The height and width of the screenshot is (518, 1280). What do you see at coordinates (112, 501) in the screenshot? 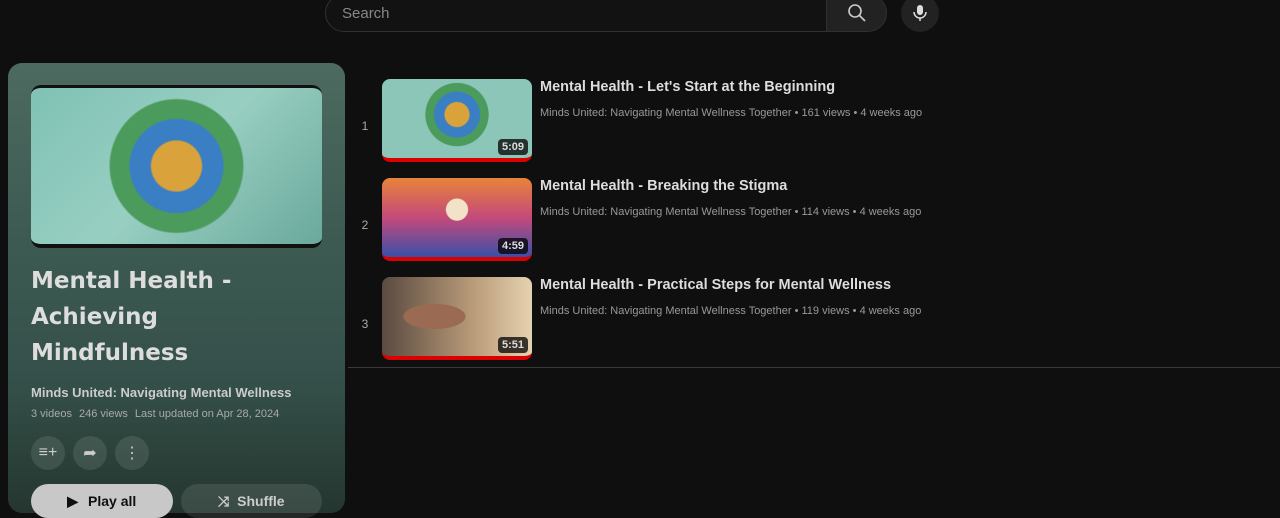
I see `play-all-label: Play all` at bounding box center [112, 501].